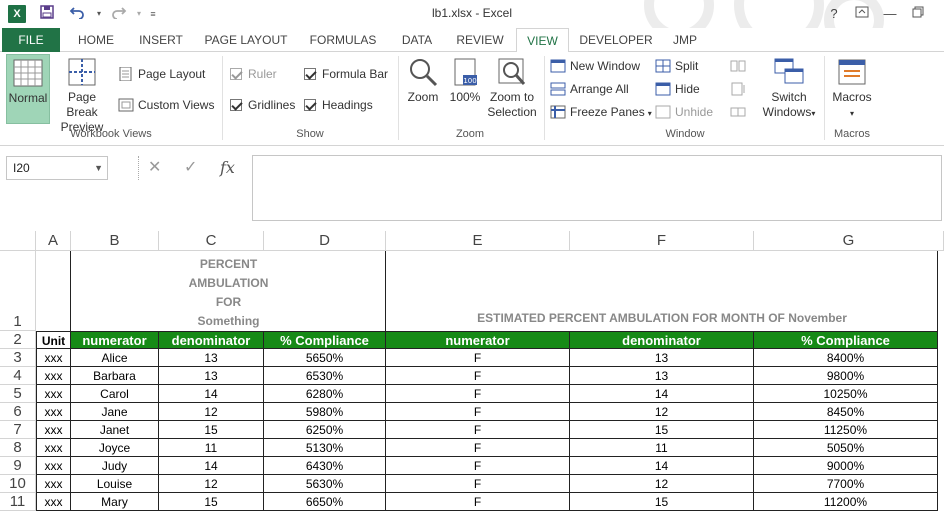 Image resolution: width=944 pixels, height=525 pixels. Describe the element at coordinates (18, 430) in the screenshot. I see `row-header-7: 7` at that location.